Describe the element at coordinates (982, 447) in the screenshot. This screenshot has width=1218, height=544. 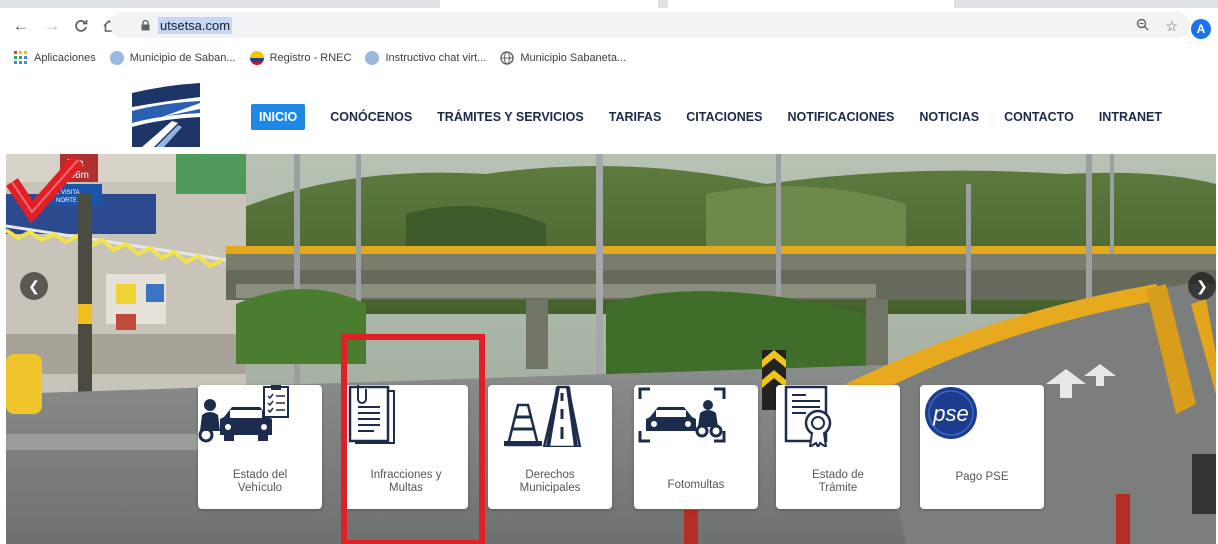
I see `tile-pago-pse: pse Pago PSE` at that location.